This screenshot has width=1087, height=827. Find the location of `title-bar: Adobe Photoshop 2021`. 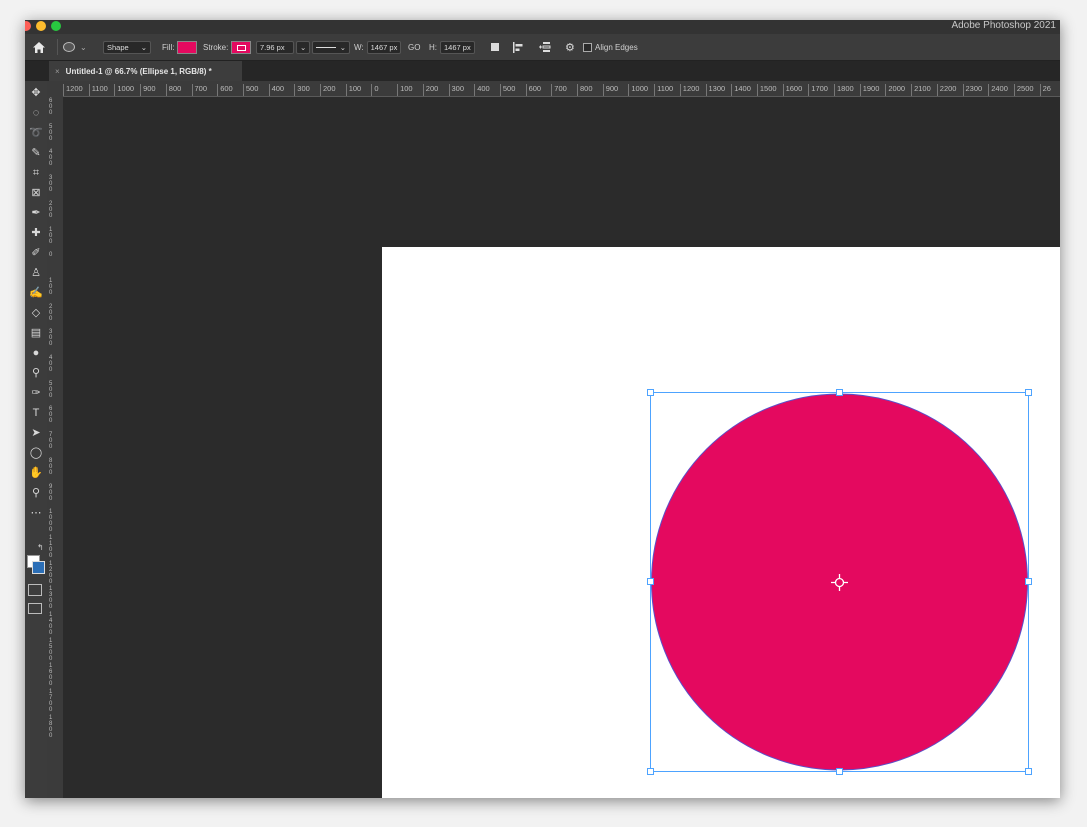

title-bar: Adobe Photoshop 2021 is located at coordinates (542, 27).